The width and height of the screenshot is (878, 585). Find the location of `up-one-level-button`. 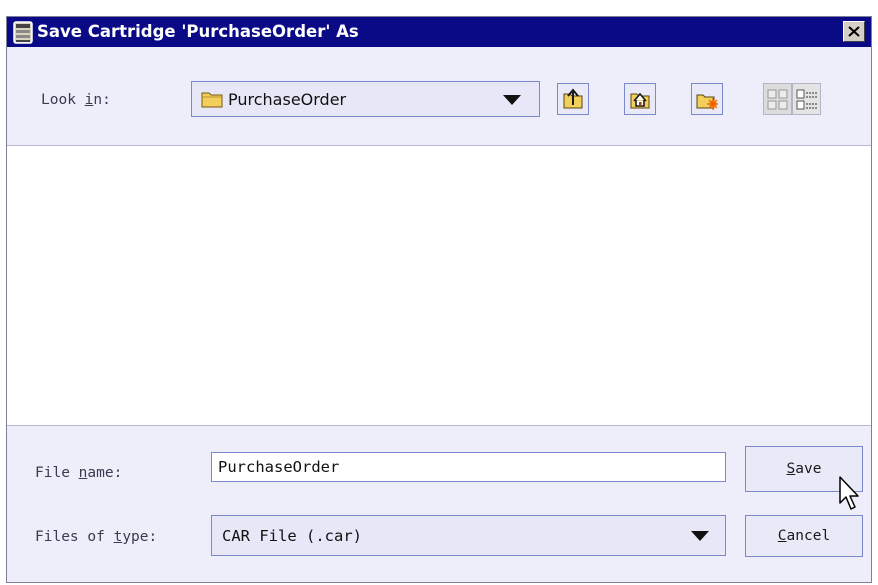

up-one-level-button is located at coordinates (573, 99).